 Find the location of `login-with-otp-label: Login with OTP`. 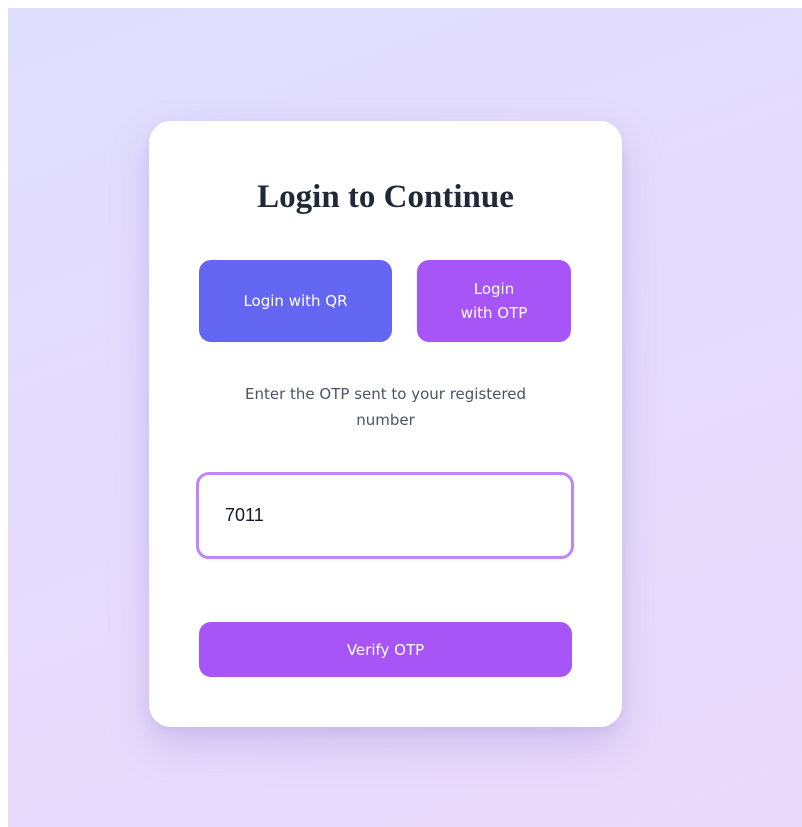

login-with-otp-label: Login with OTP is located at coordinates (494, 301).